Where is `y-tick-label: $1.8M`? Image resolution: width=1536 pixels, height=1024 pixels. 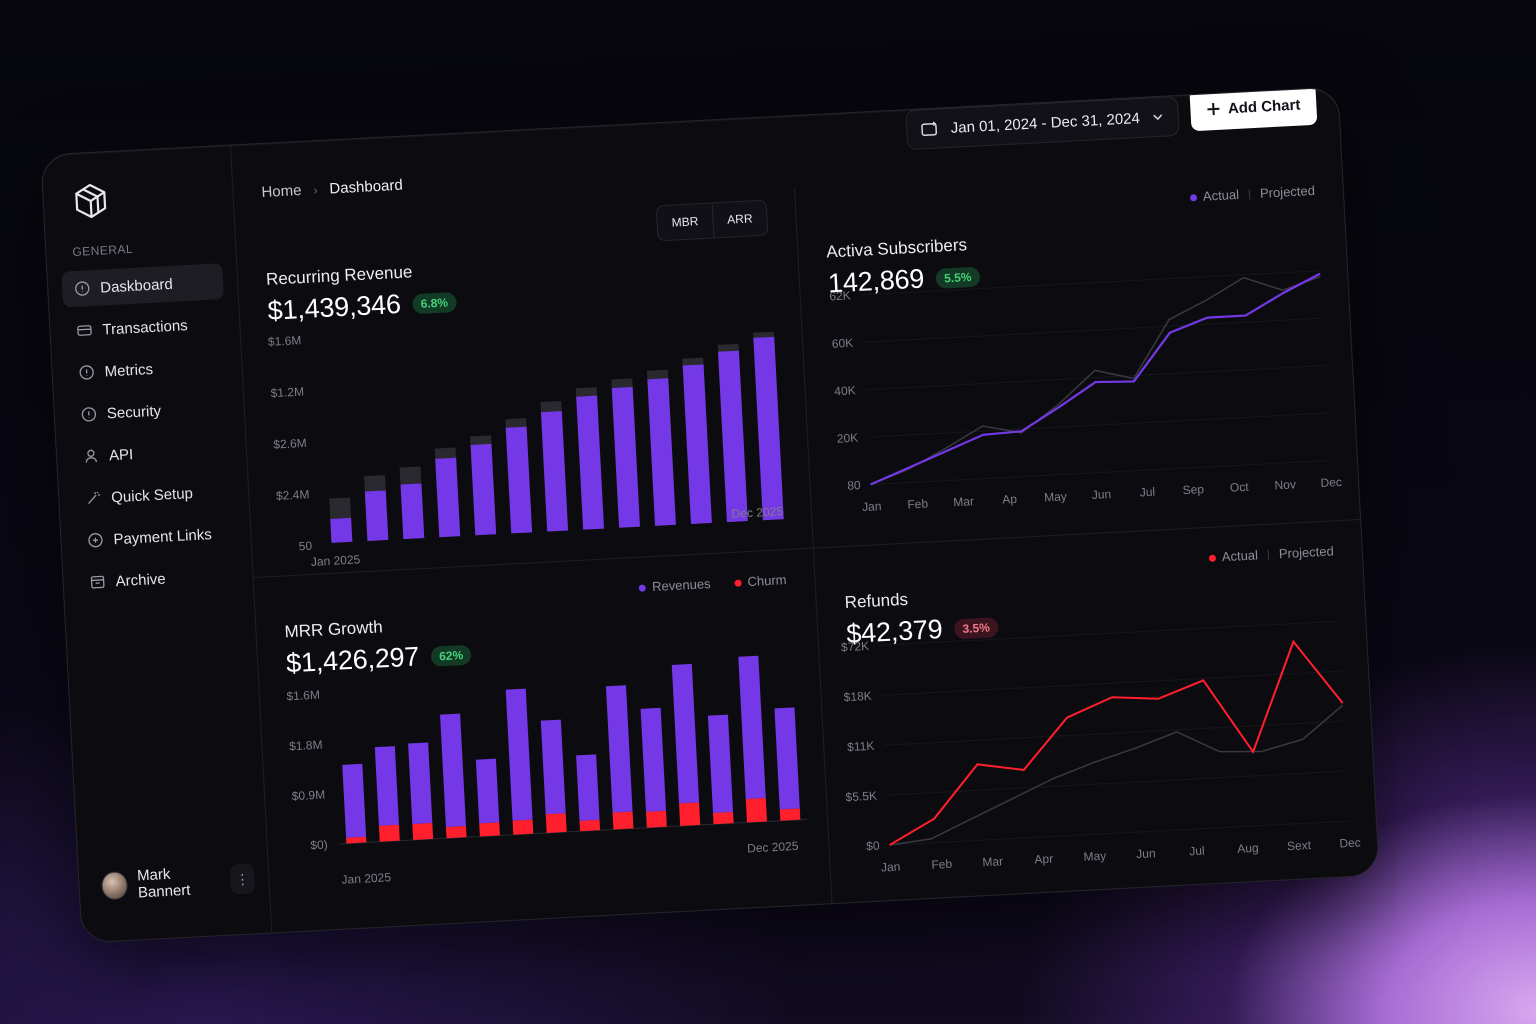
y-tick-label: $1.8M is located at coordinates (306, 746).